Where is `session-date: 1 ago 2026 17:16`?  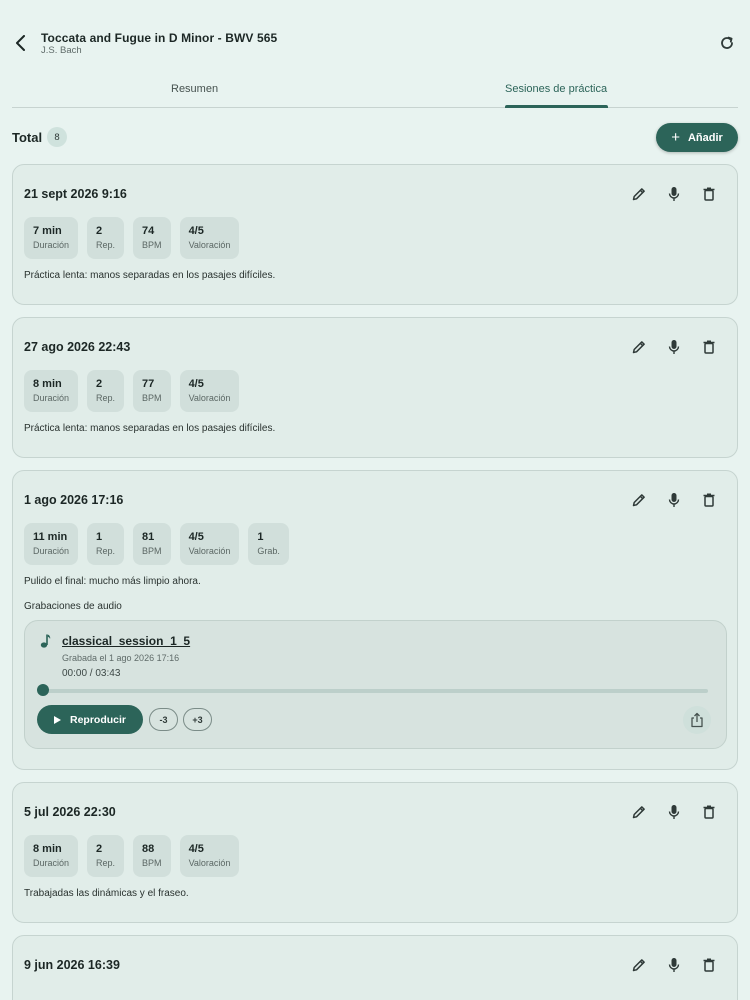
session-date: 1 ago 2026 17:16 is located at coordinates (74, 500).